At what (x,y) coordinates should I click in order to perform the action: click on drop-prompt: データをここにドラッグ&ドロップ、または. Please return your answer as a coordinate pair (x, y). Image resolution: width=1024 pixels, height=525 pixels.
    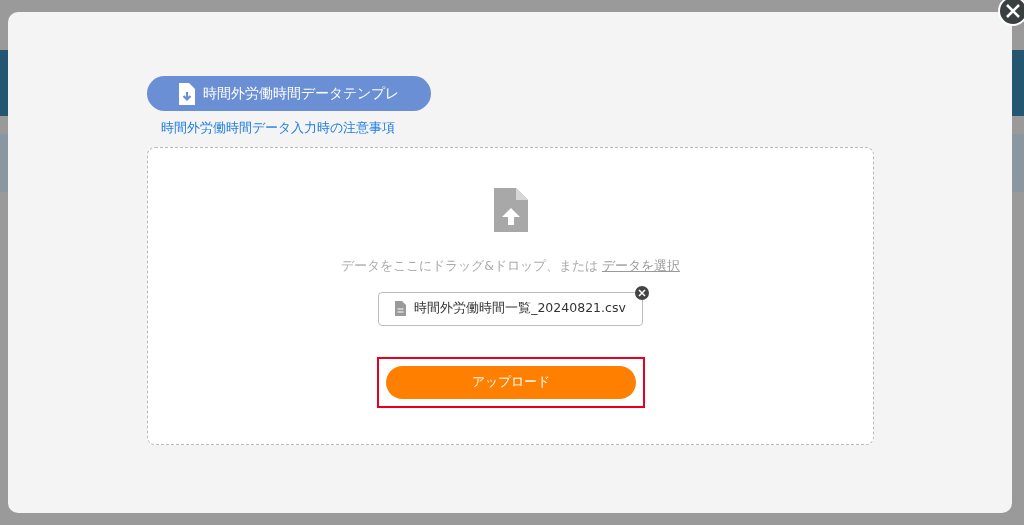
    Looking at the image, I should click on (469, 265).